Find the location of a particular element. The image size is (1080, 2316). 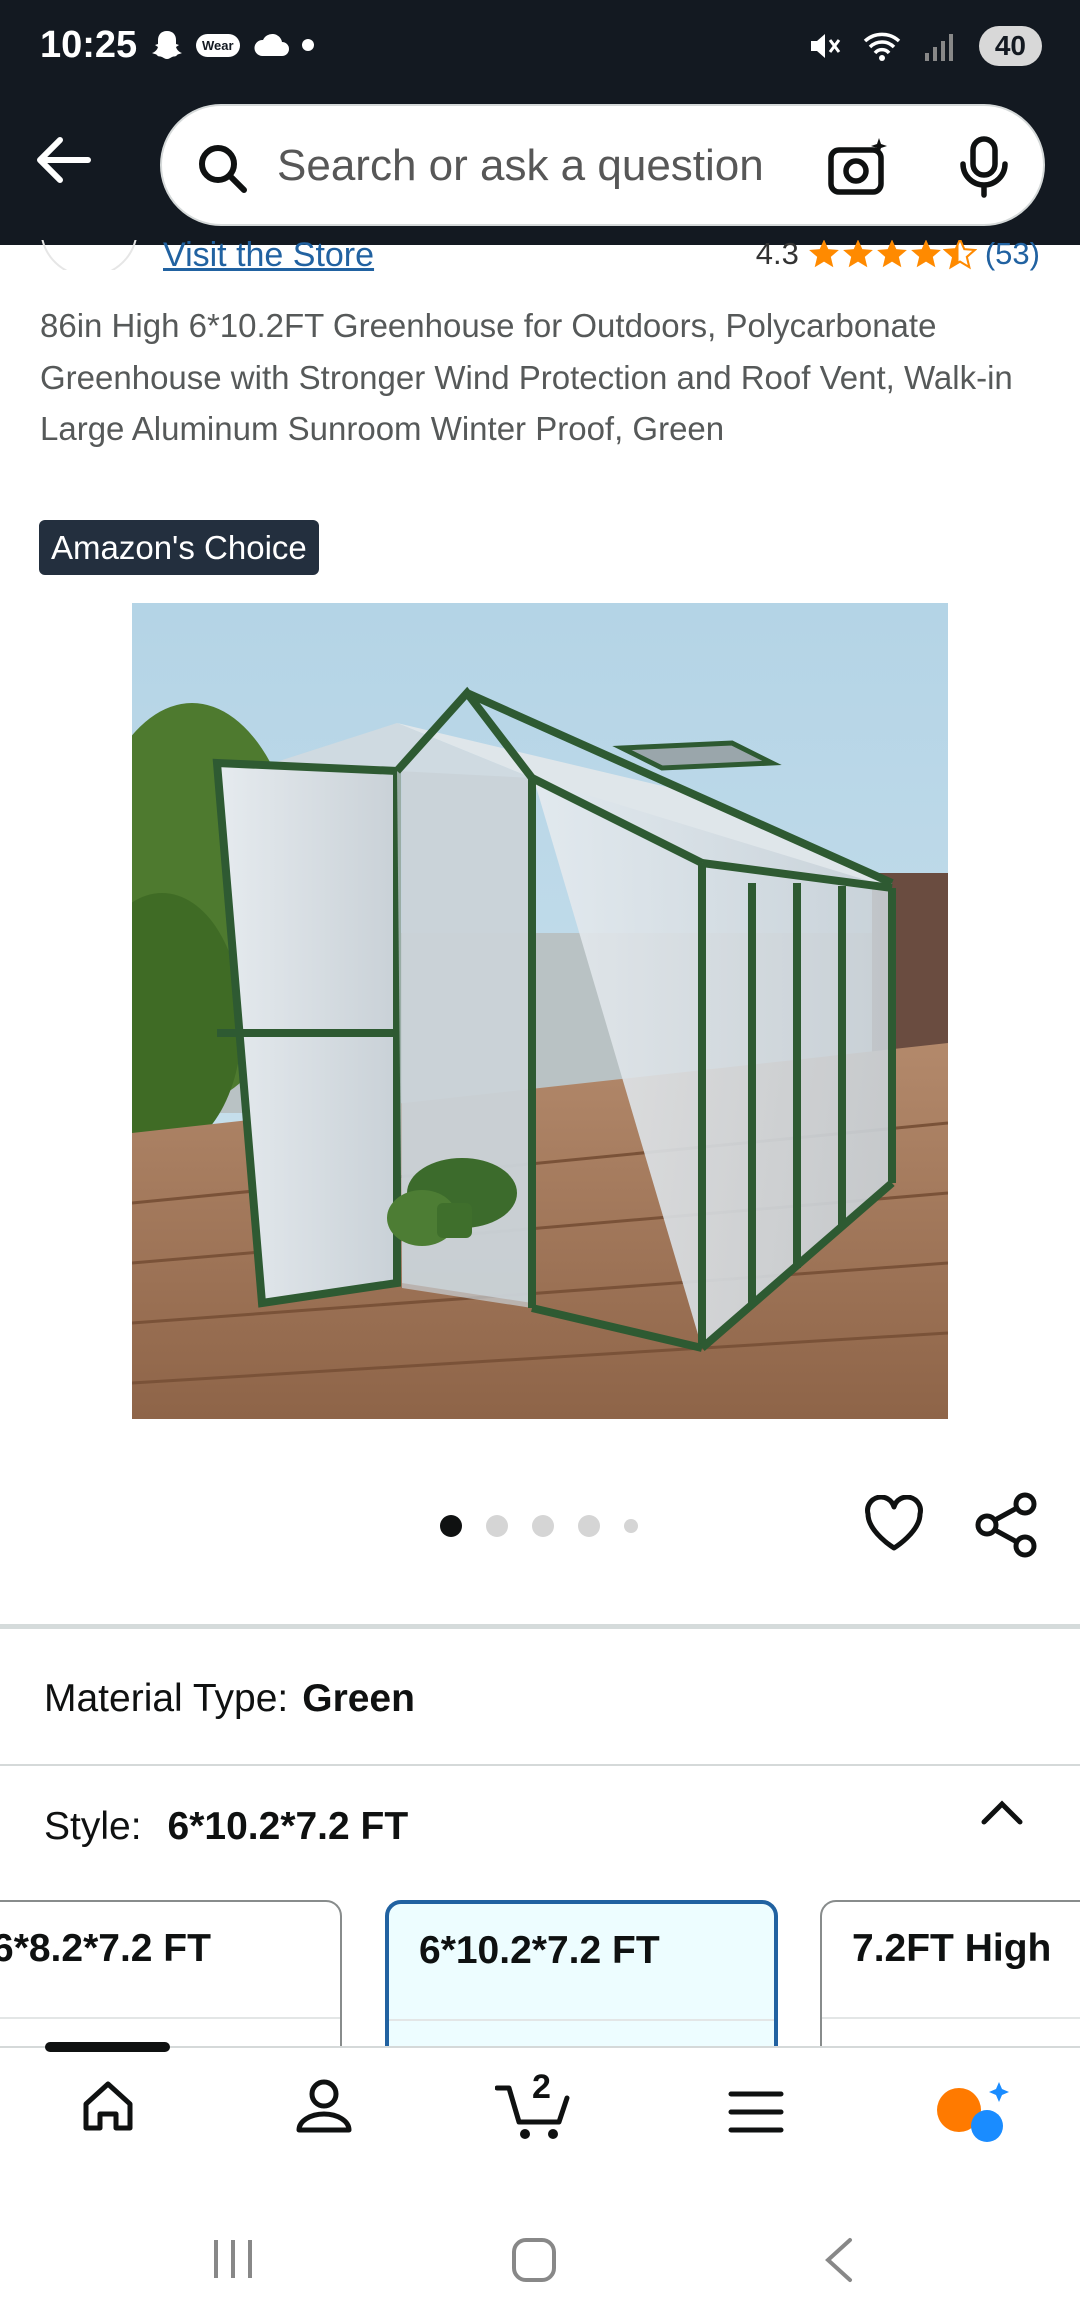

rufus-icon is located at coordinates (973, 2113).